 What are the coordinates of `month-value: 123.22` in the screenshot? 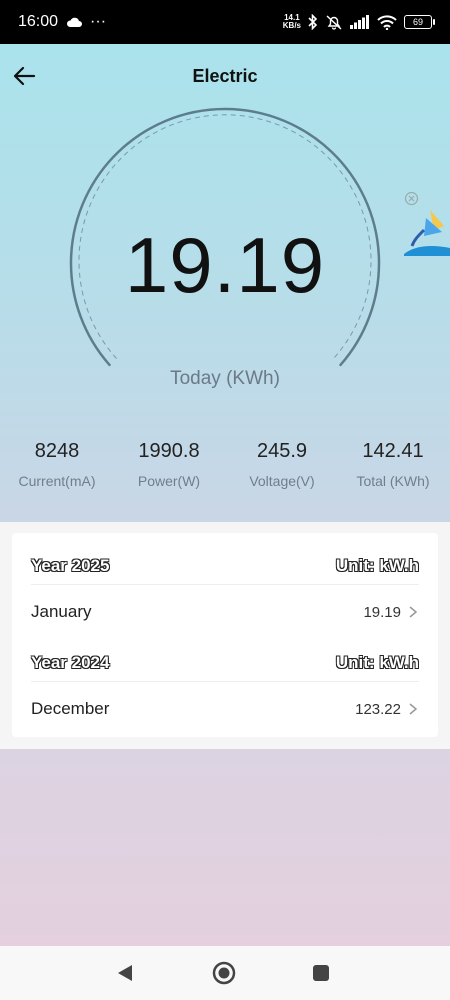 It's located at (378, 709).